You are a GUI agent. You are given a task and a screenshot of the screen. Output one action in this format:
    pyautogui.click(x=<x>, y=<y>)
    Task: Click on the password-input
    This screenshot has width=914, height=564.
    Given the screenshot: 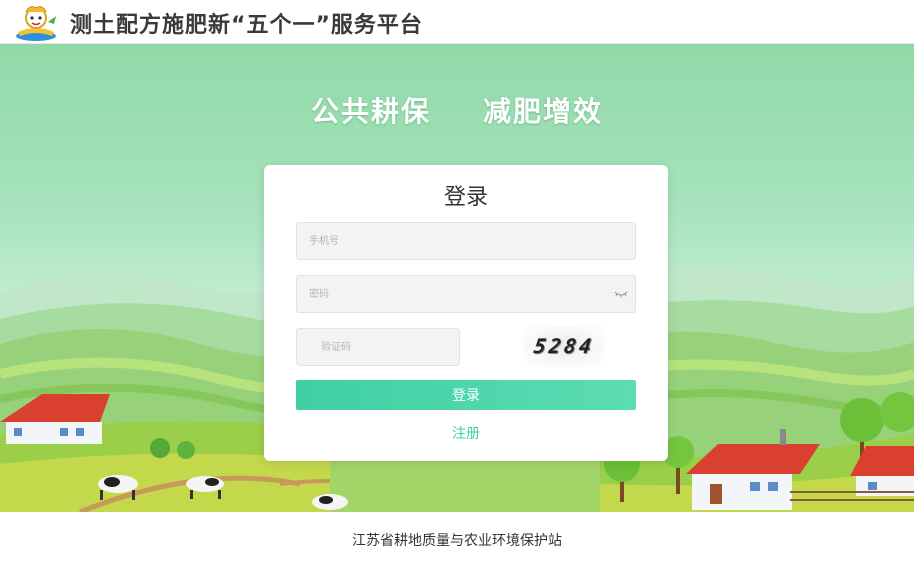 What is the action you would take?
    pyautogui.click(x=466, y=294)
    